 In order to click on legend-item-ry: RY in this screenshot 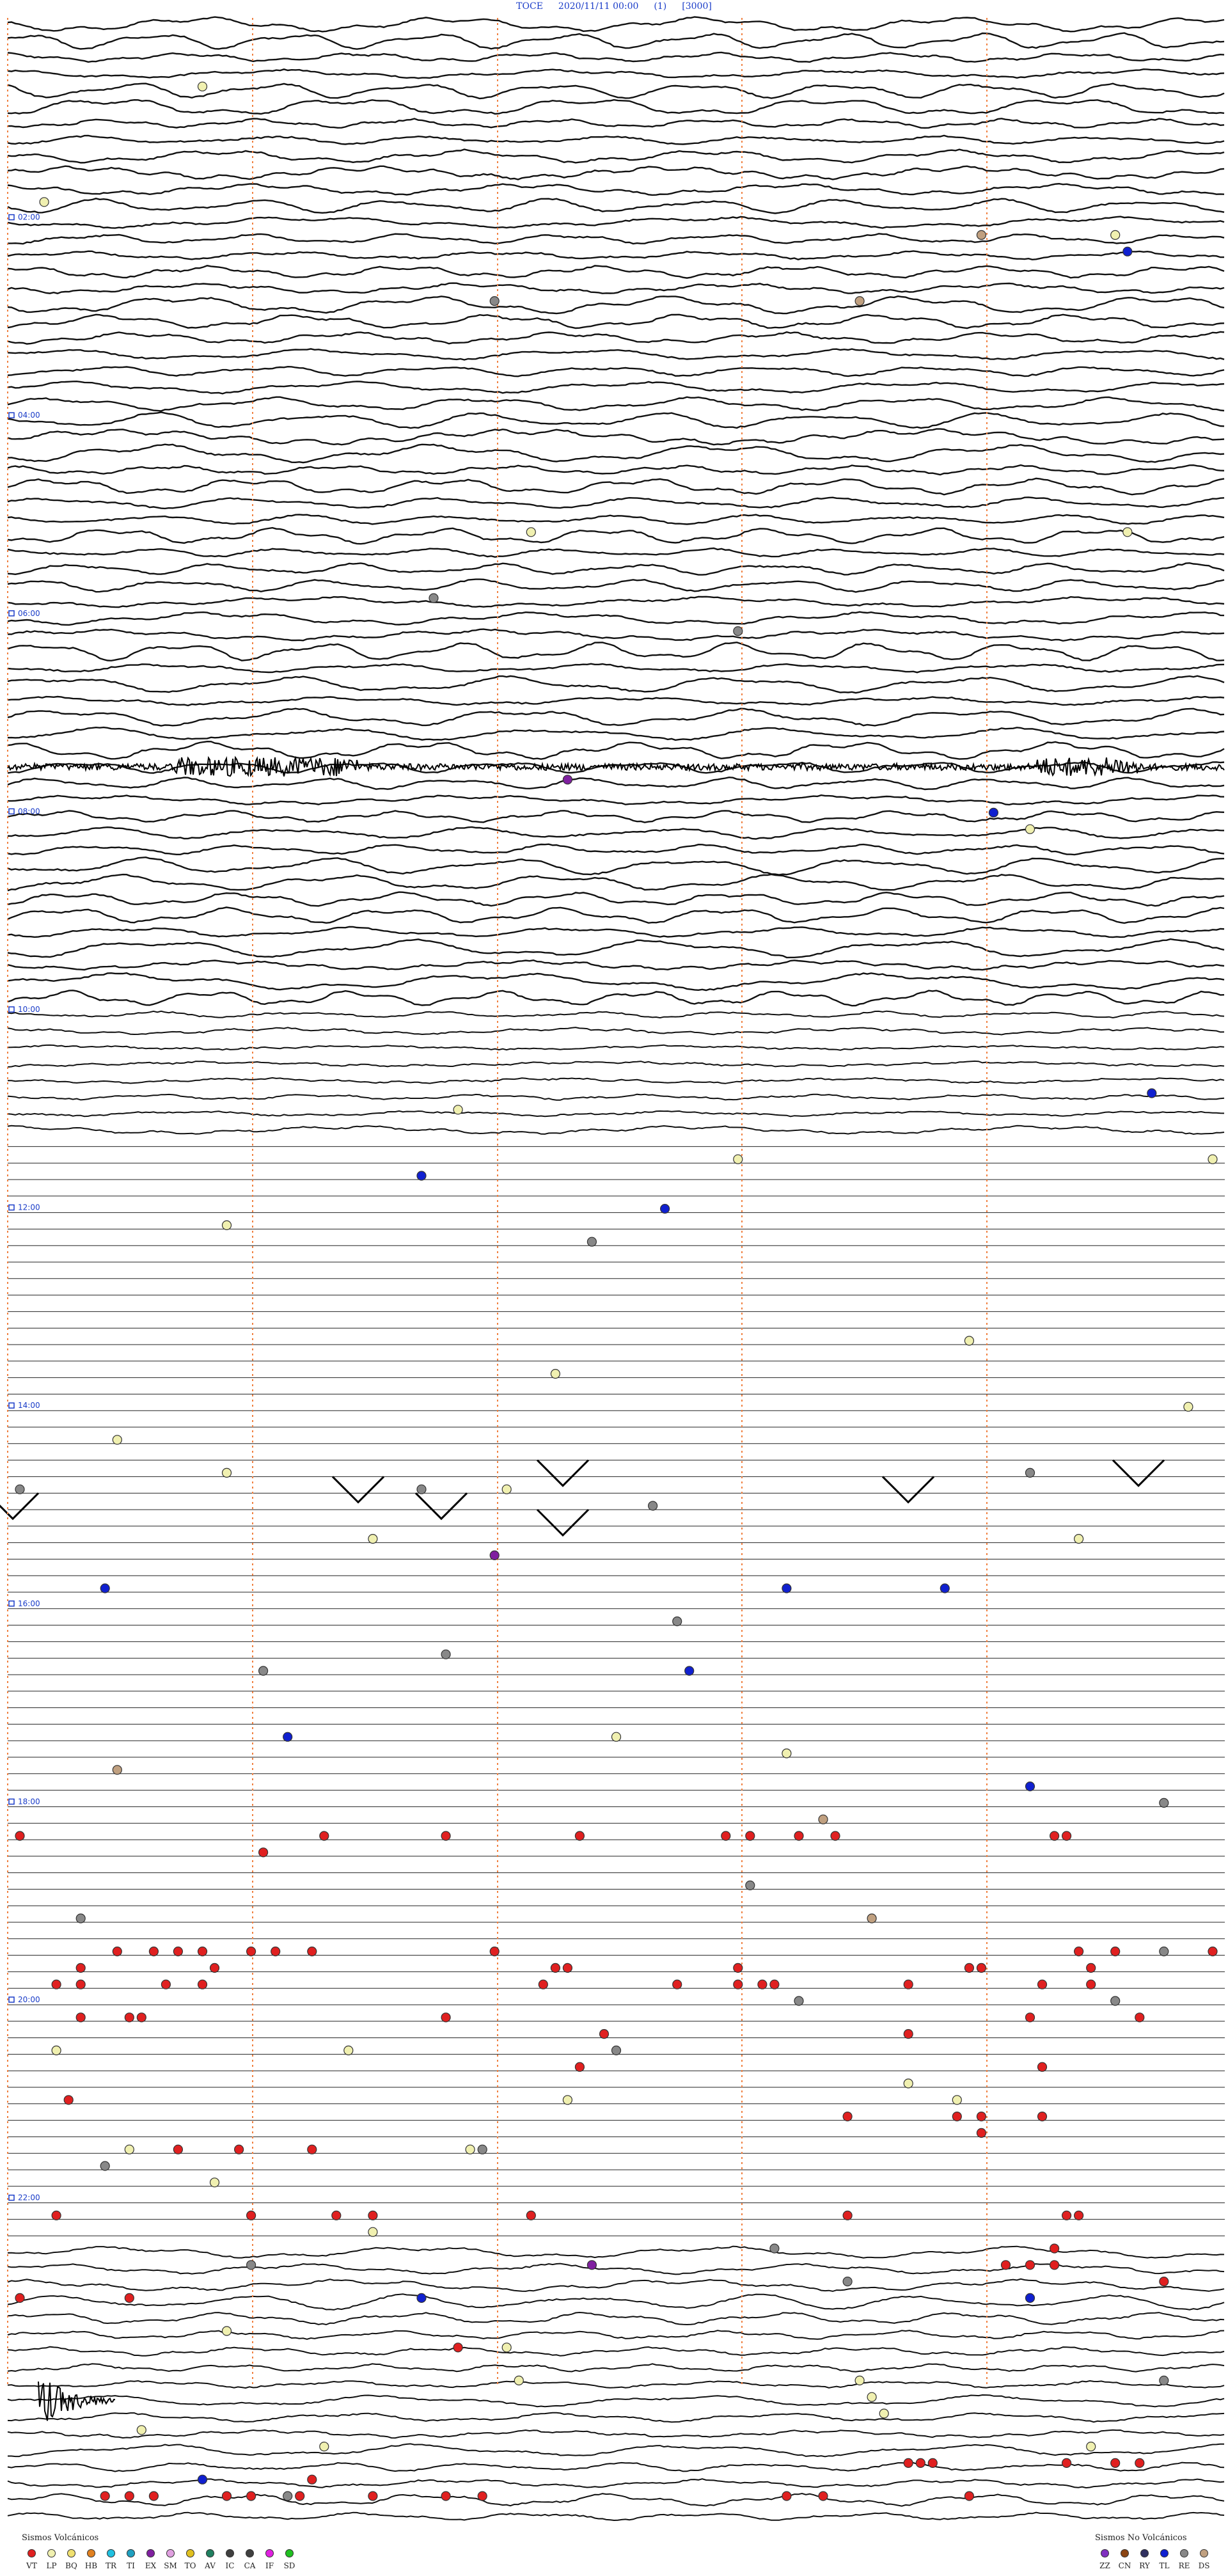, I will do `click(1144, 2559)`.